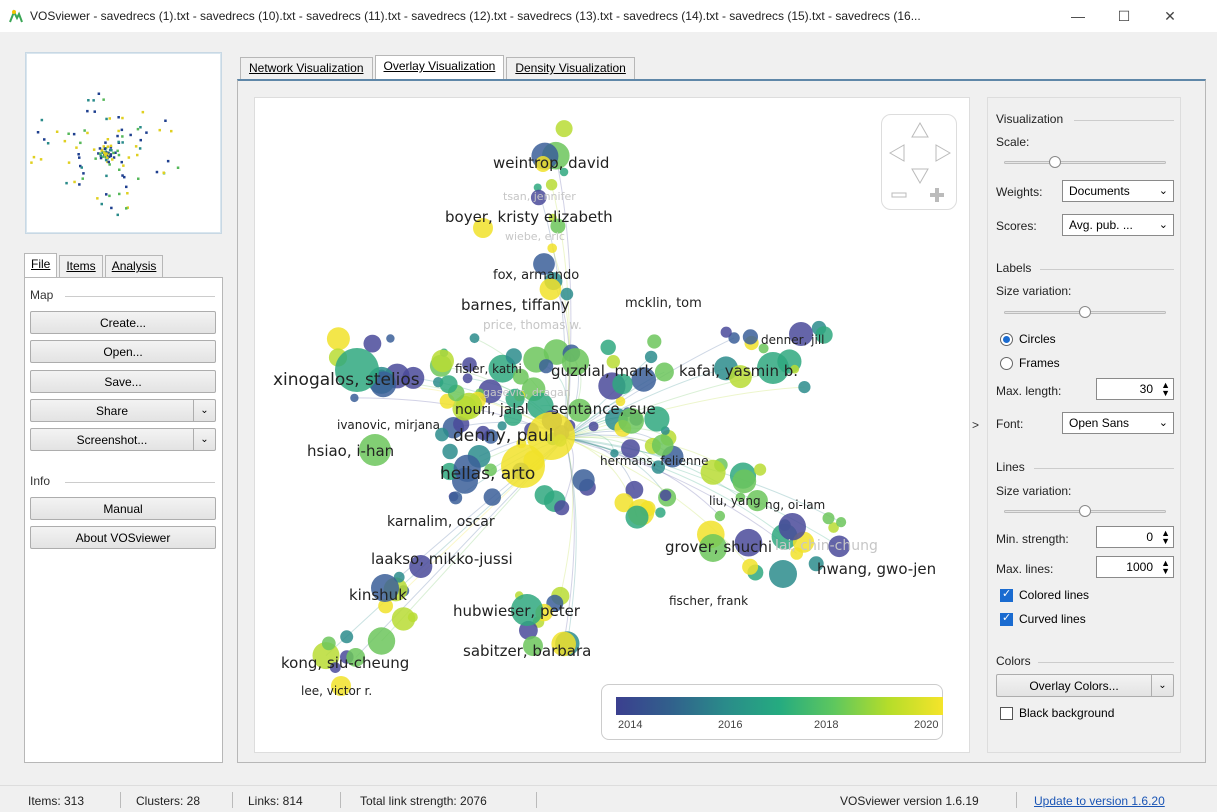 This screenshot has height=812, width=1217. What do you see at coordinates (536, 275) in the screenshot?
I see `author-label: fox, armando` at bounding box center [536, 275].